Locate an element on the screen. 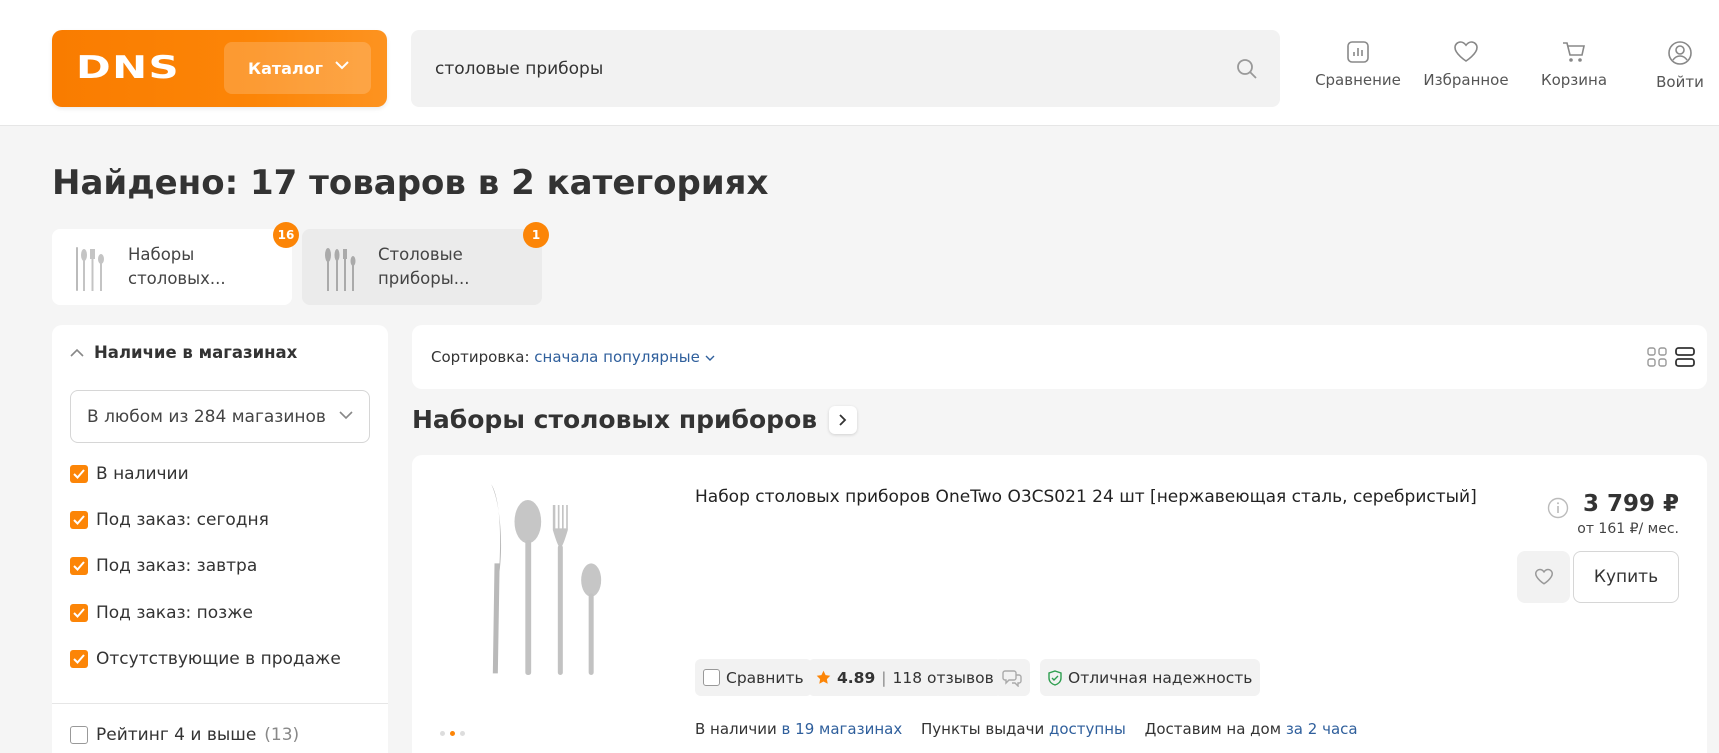  product-price: 3 799 ₽ is located at coordinates (1630, 504).